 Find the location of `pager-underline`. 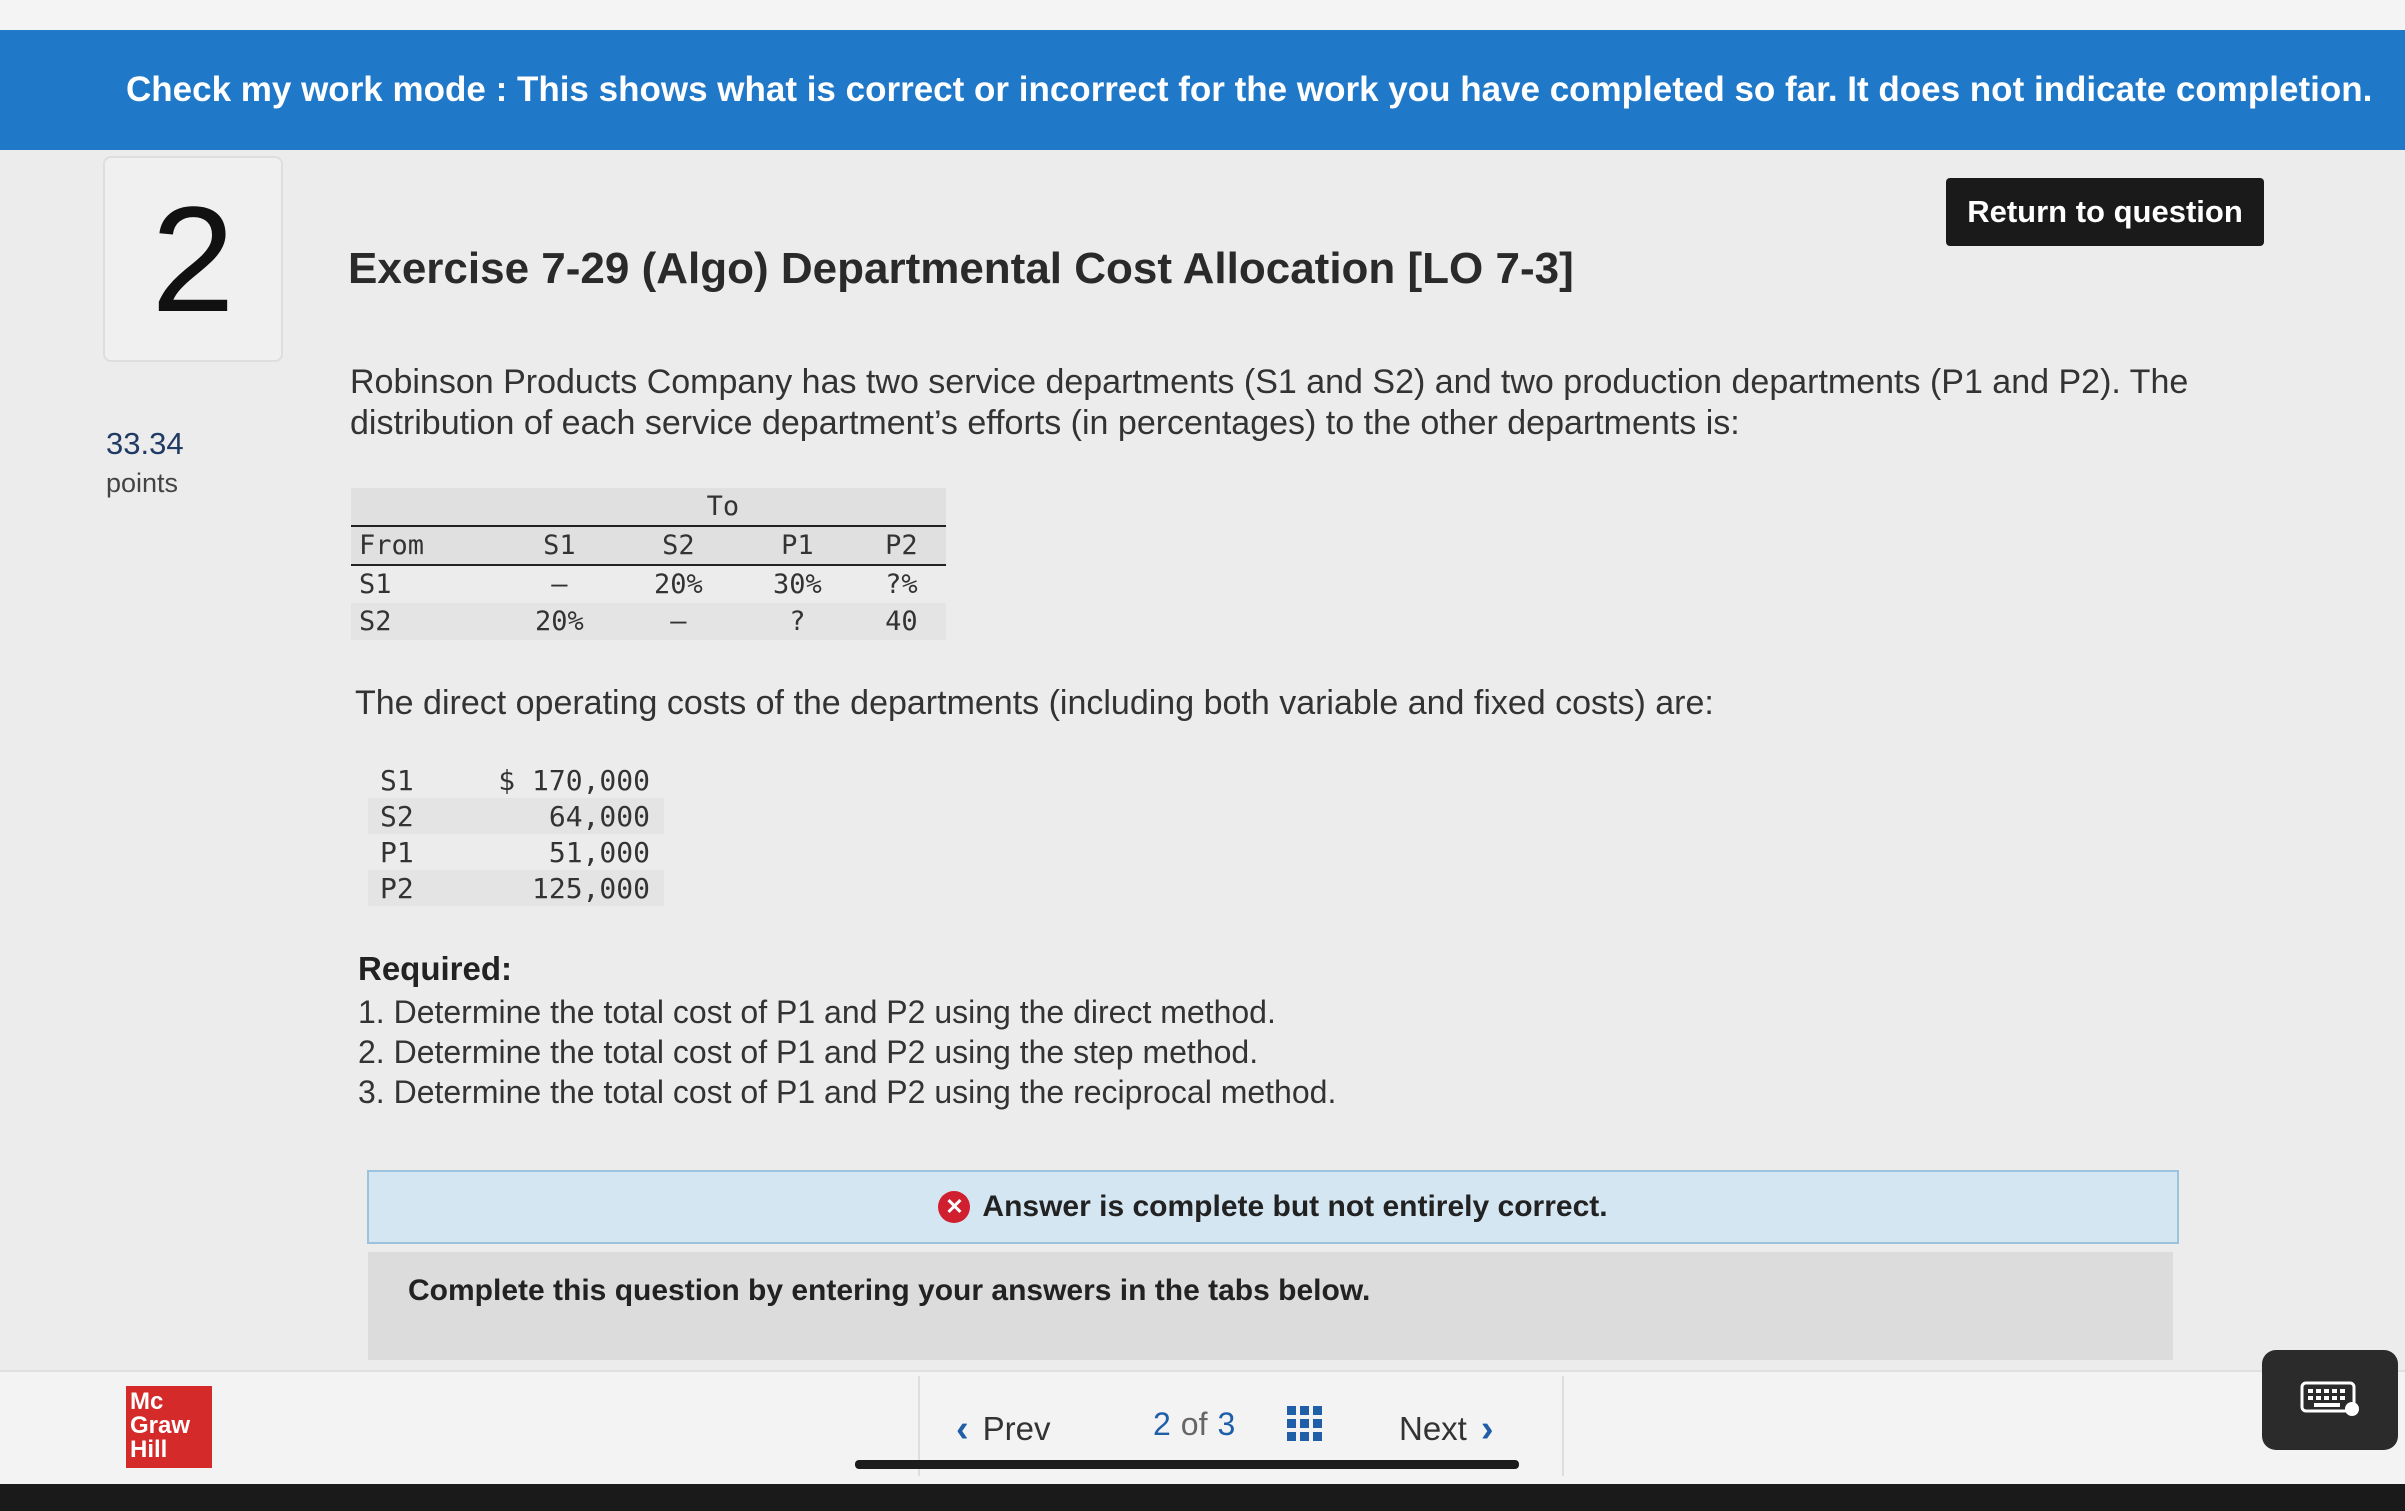

pager-underline is located at coordinates (1187, 1464).